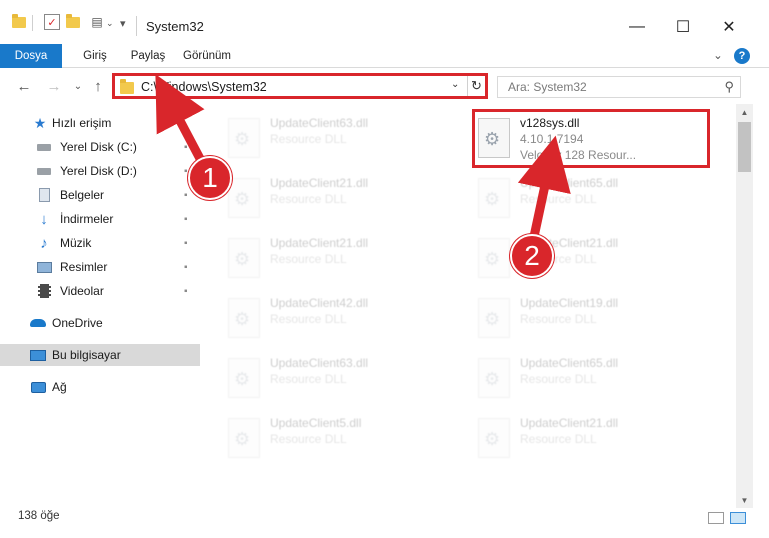 The width and height of the screenshot is (769, 538). I want to click on back-button: ←, so click(24, 86).